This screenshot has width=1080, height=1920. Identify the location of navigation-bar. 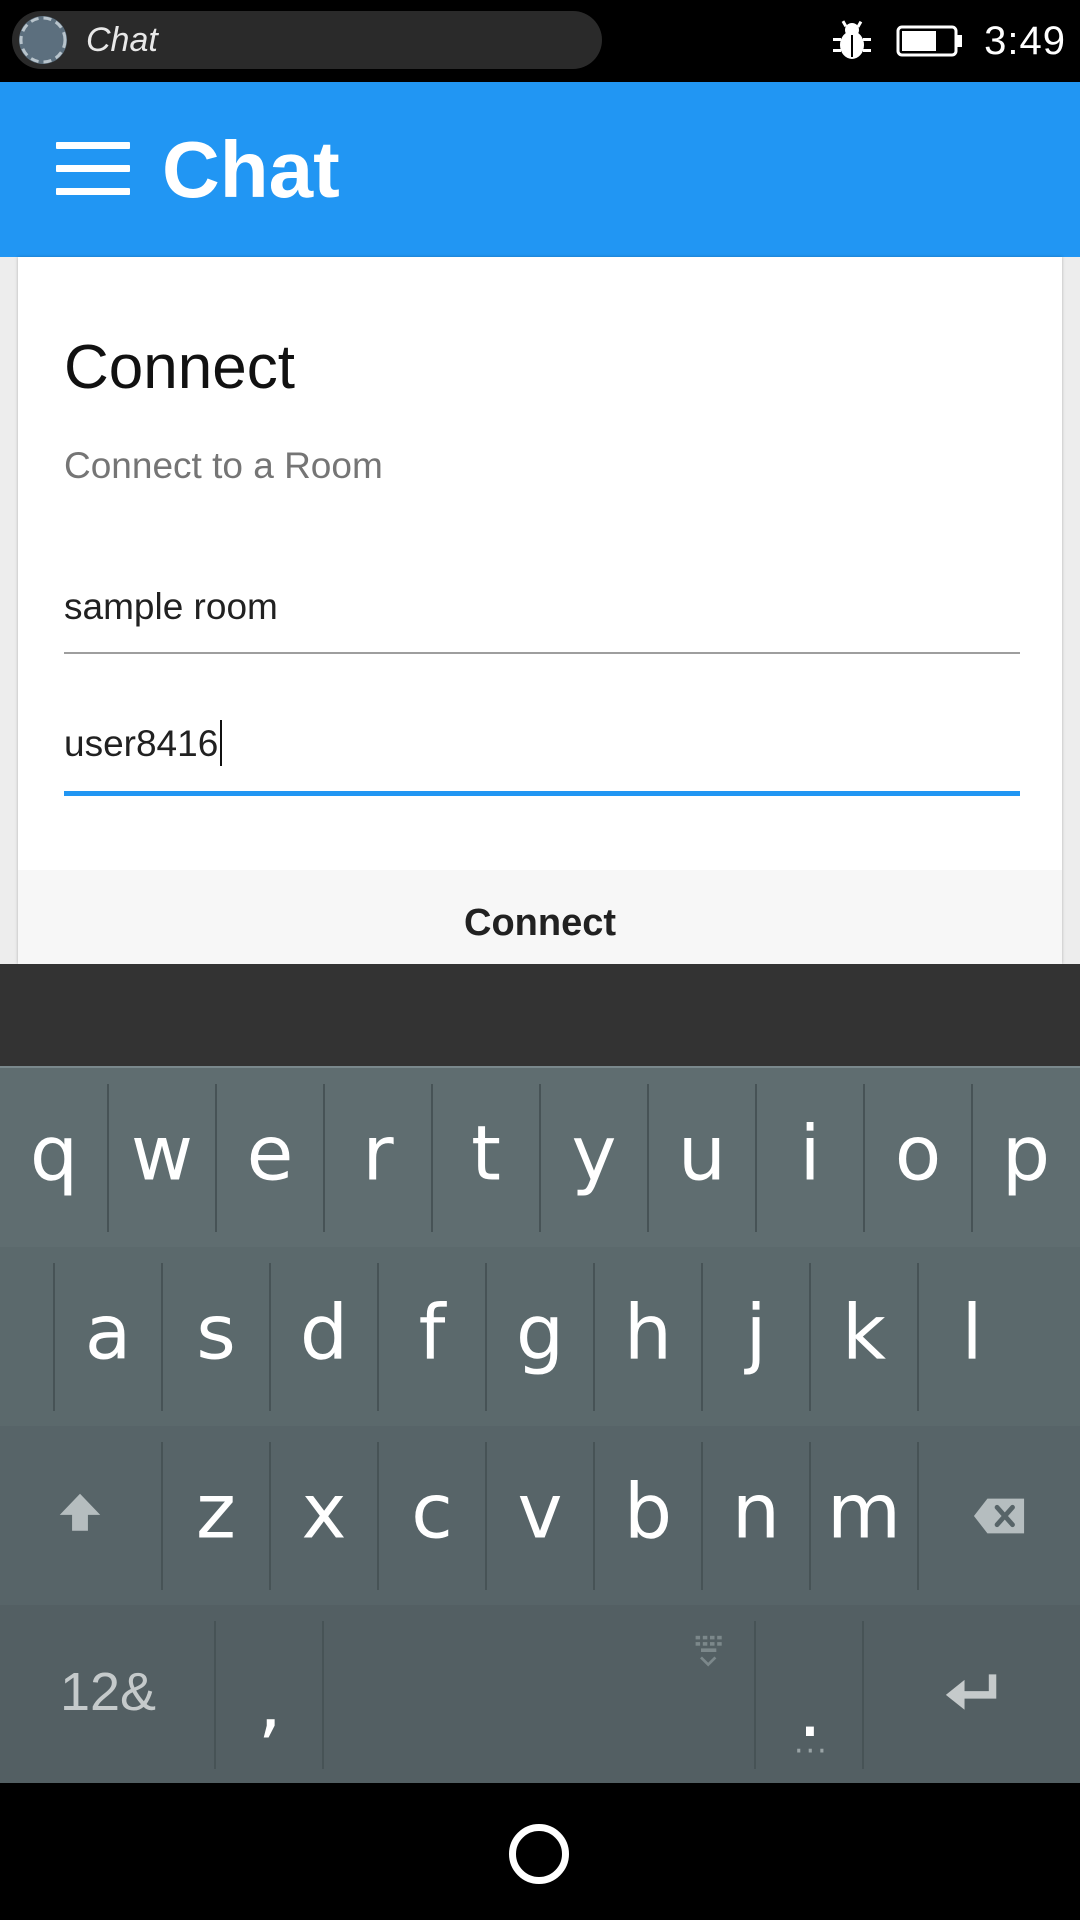
(540, 1851).